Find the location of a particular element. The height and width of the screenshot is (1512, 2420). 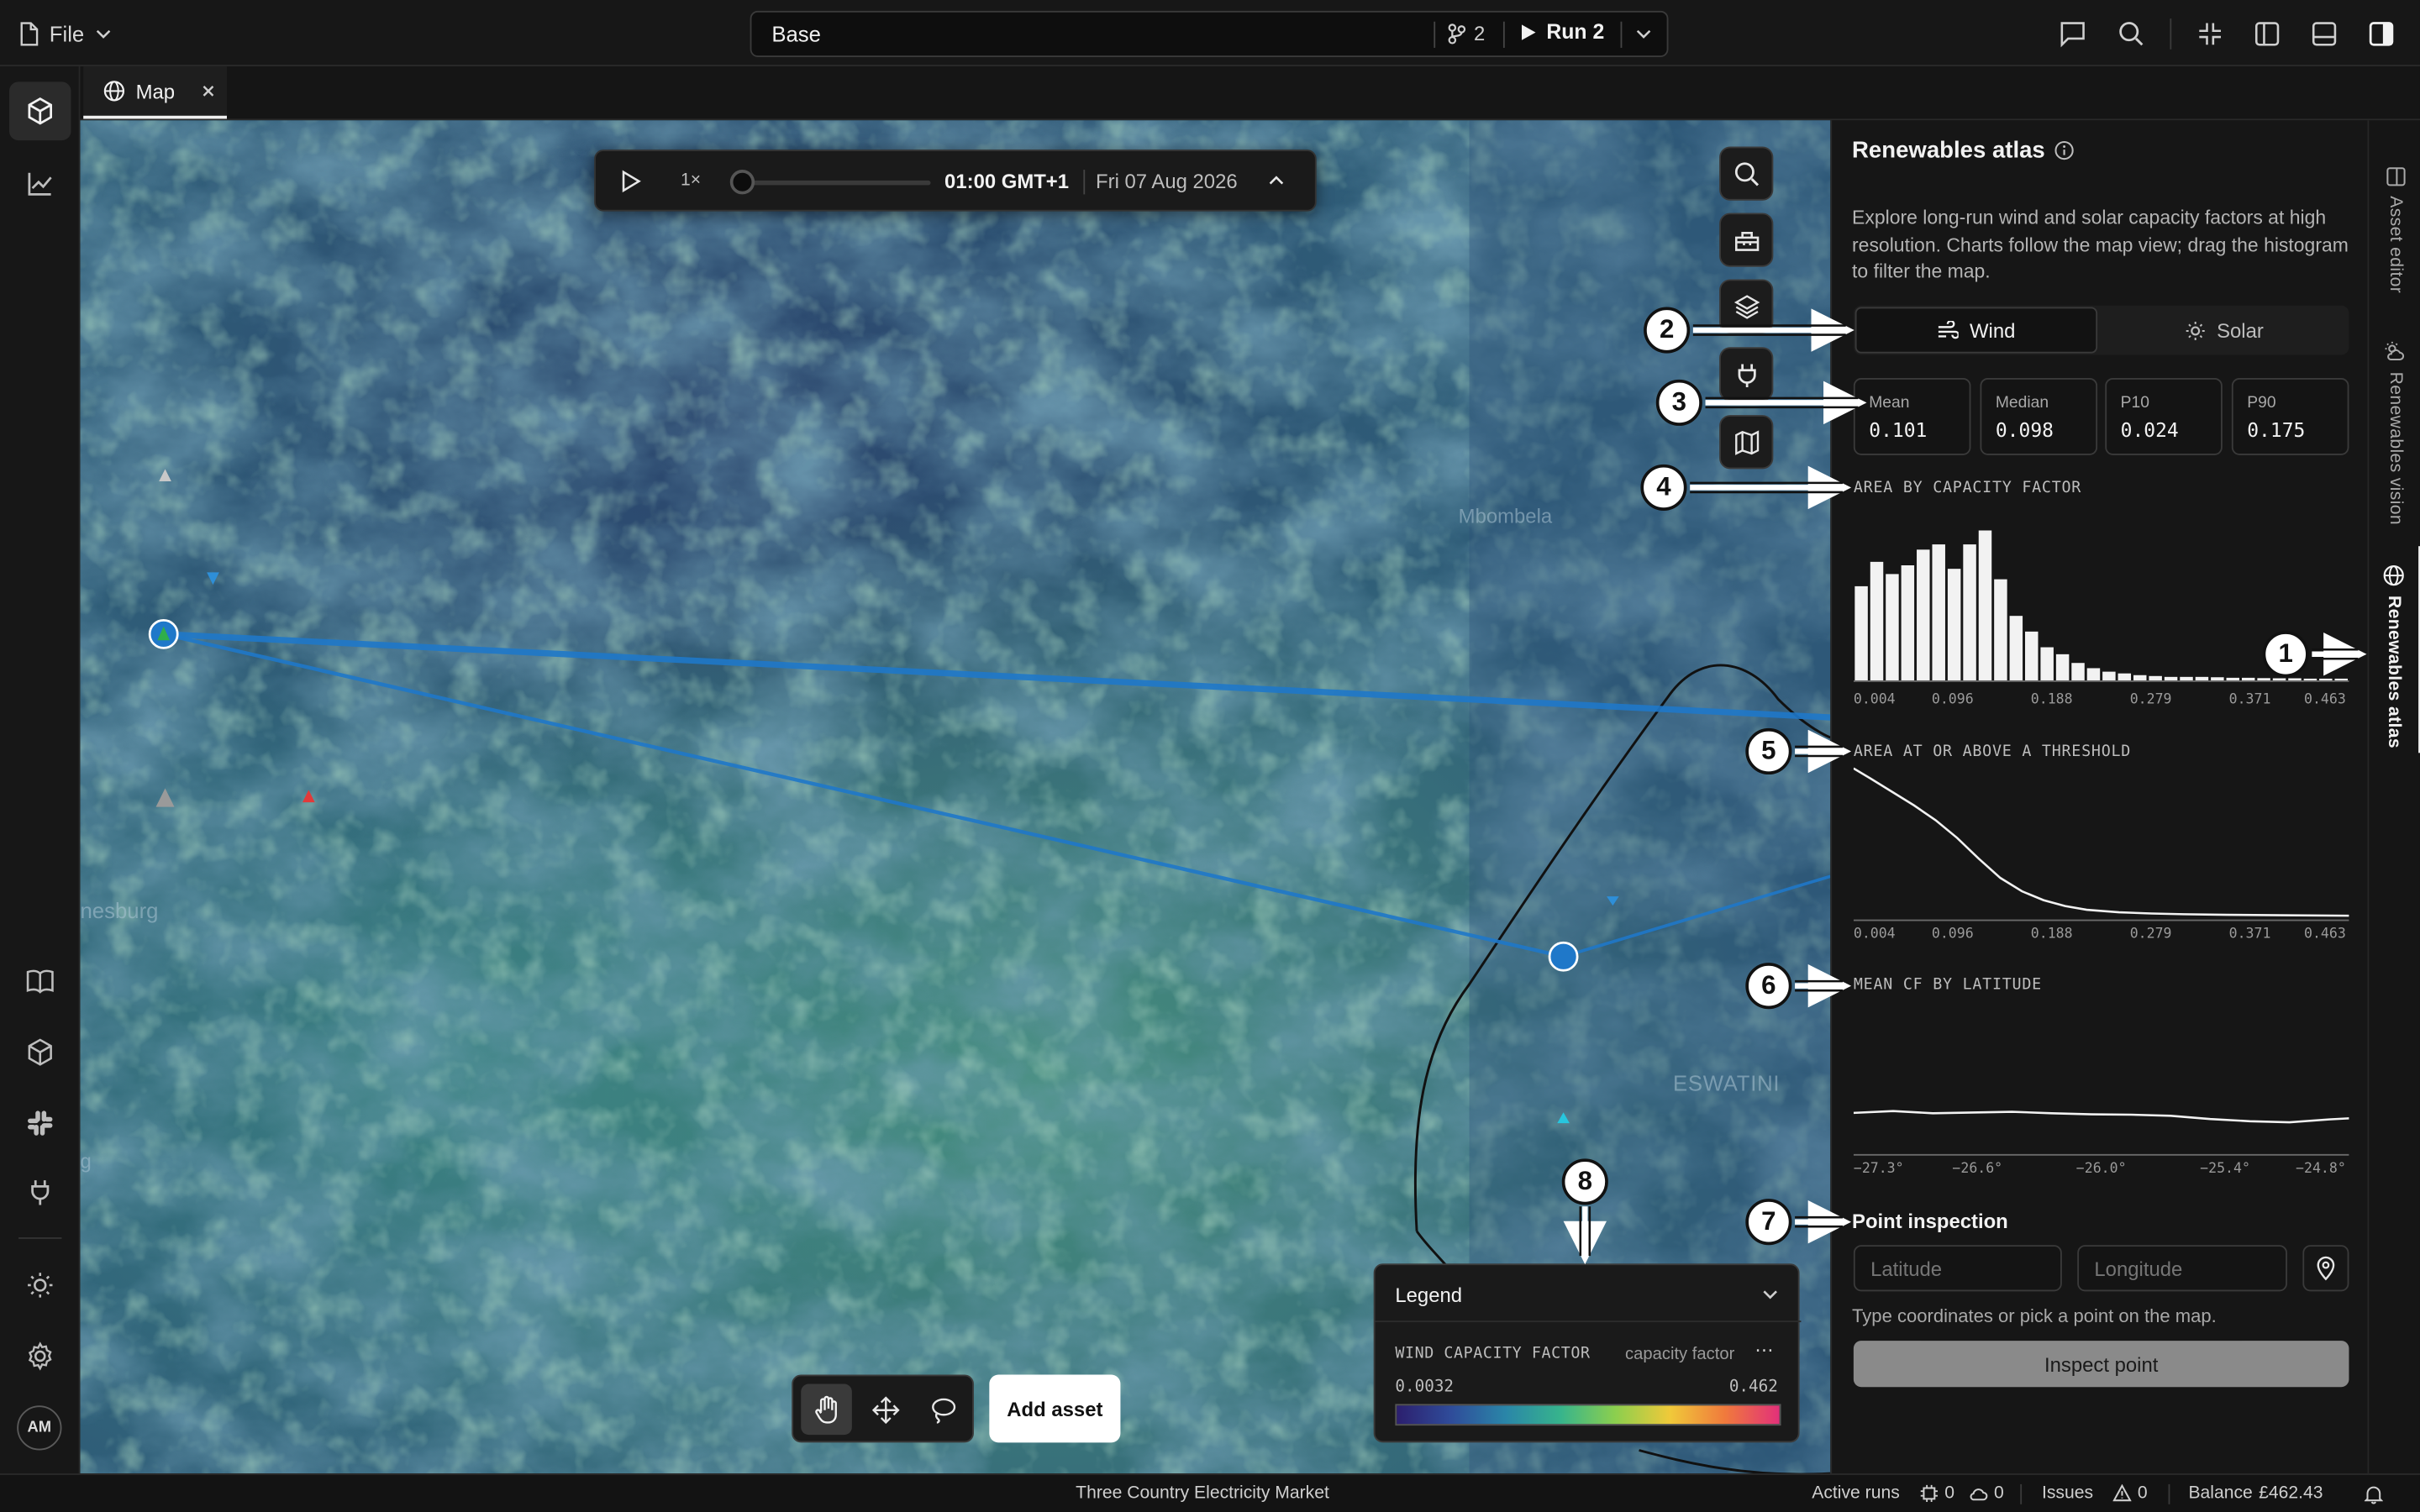

callout-badge: 1 is located at coordinates (2285, 654).